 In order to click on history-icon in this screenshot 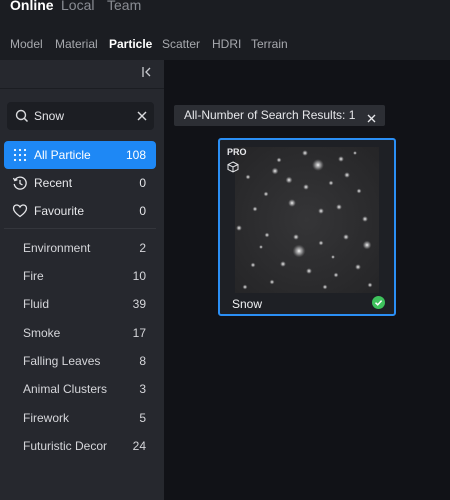, I will do `click(20, 183)`.